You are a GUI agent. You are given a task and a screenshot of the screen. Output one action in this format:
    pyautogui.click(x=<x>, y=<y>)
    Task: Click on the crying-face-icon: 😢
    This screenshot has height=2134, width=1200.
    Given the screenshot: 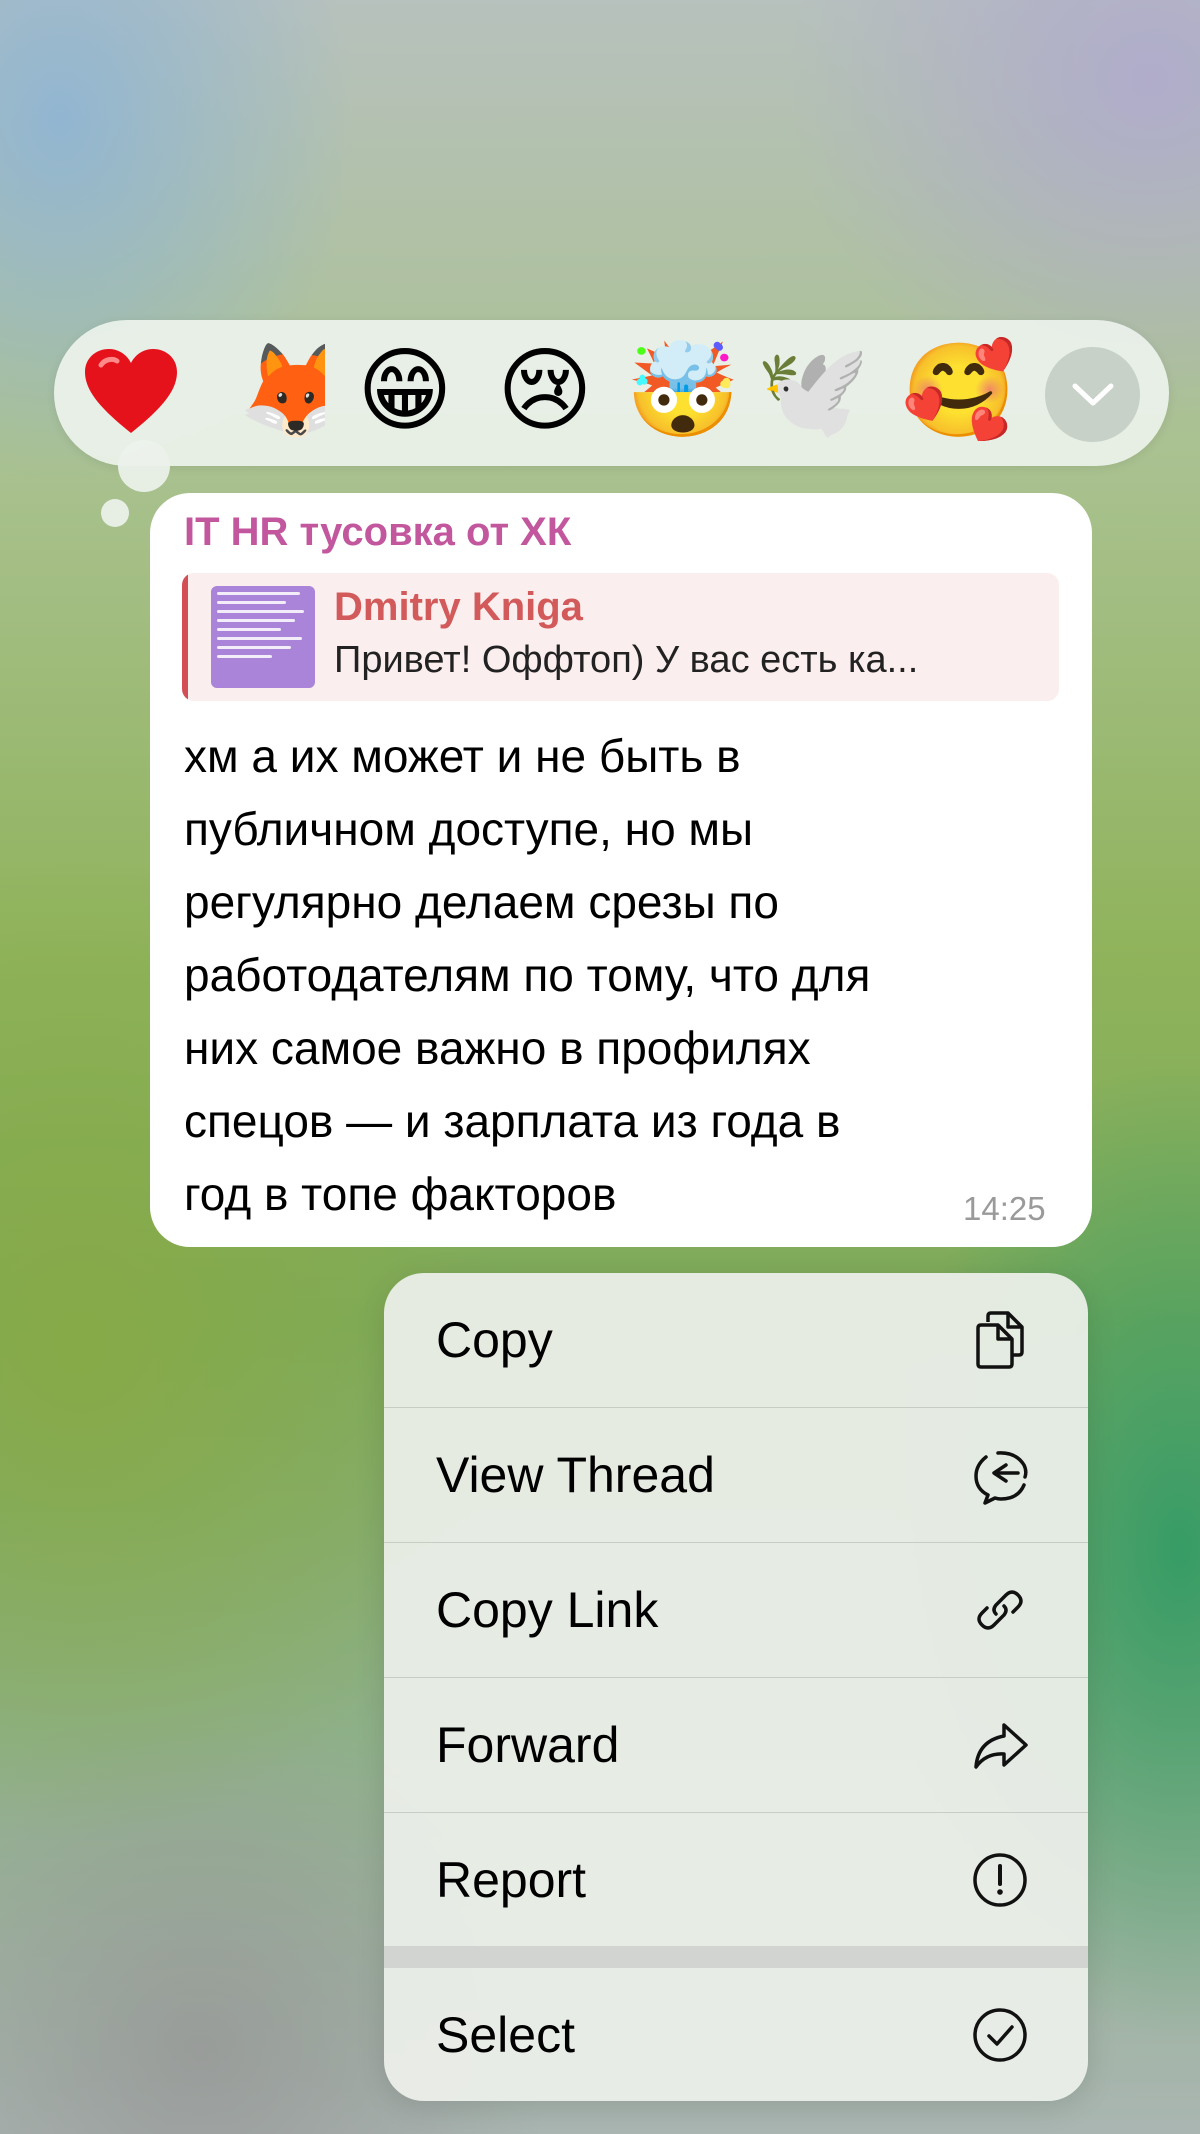 What is the action you would take?
    pyautogui.click(x=545, y=390)
    